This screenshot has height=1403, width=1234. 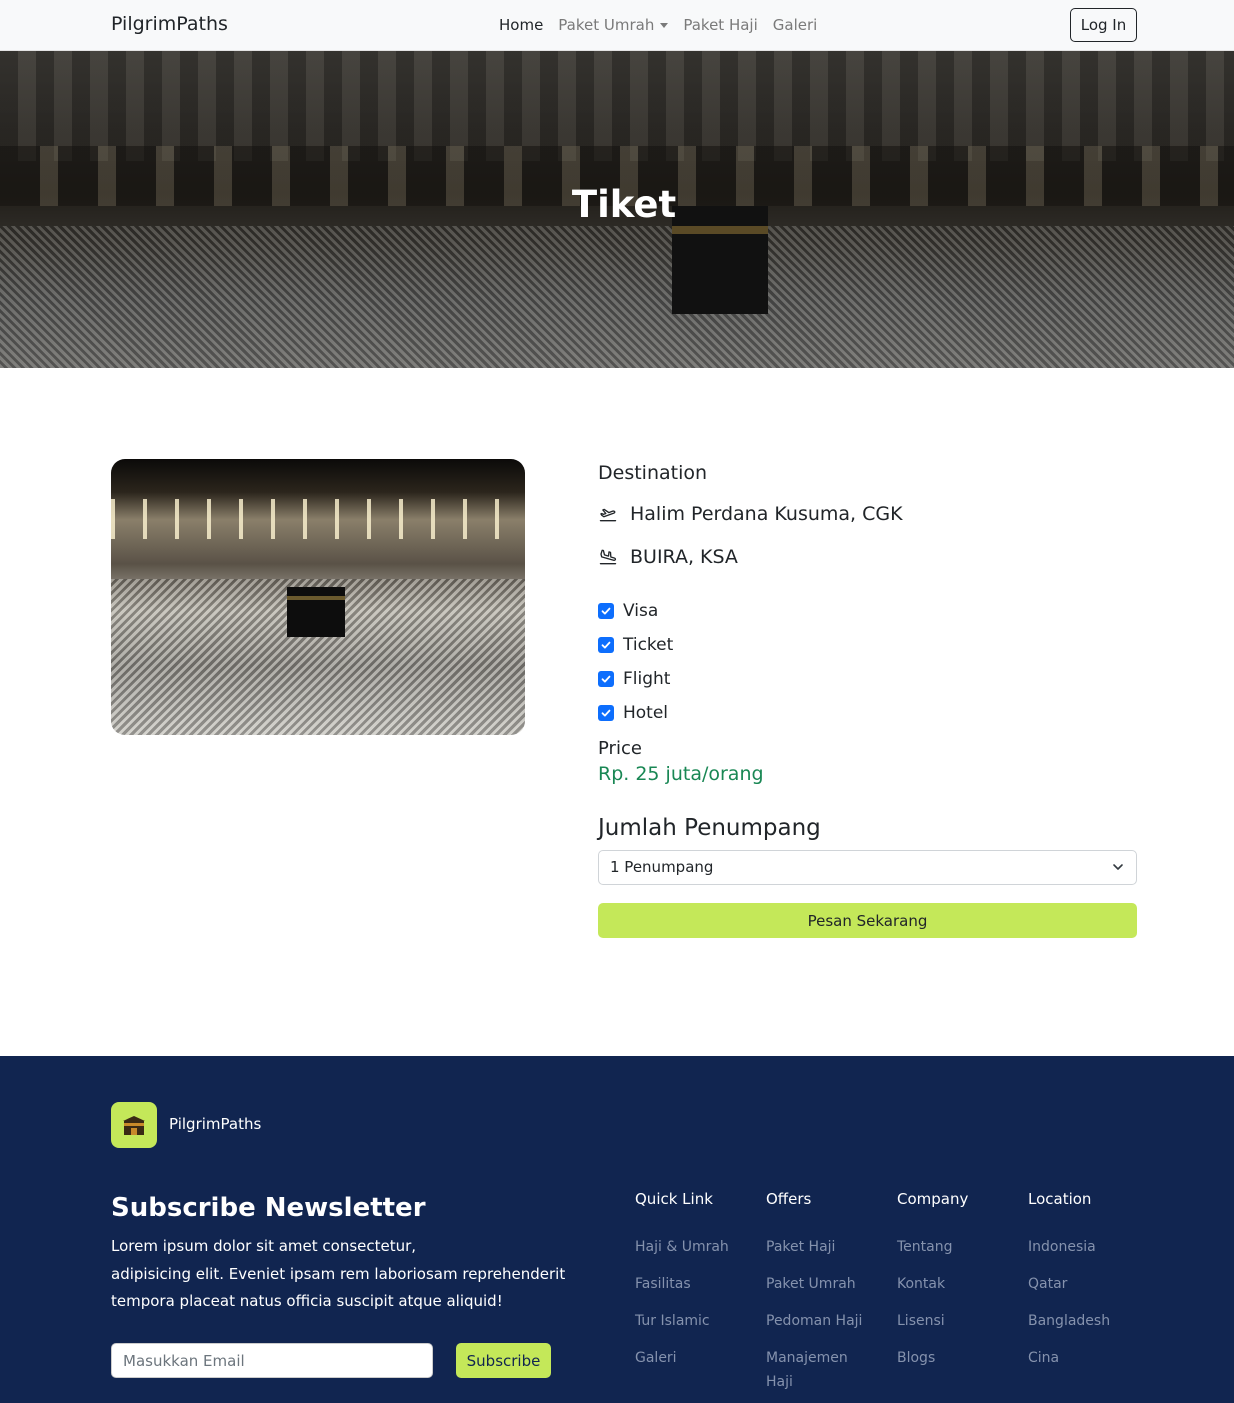 What do you see at coordinates (617, 106) in the screenshot?
I see `hero-background-building` at bounding box center [617, 106].